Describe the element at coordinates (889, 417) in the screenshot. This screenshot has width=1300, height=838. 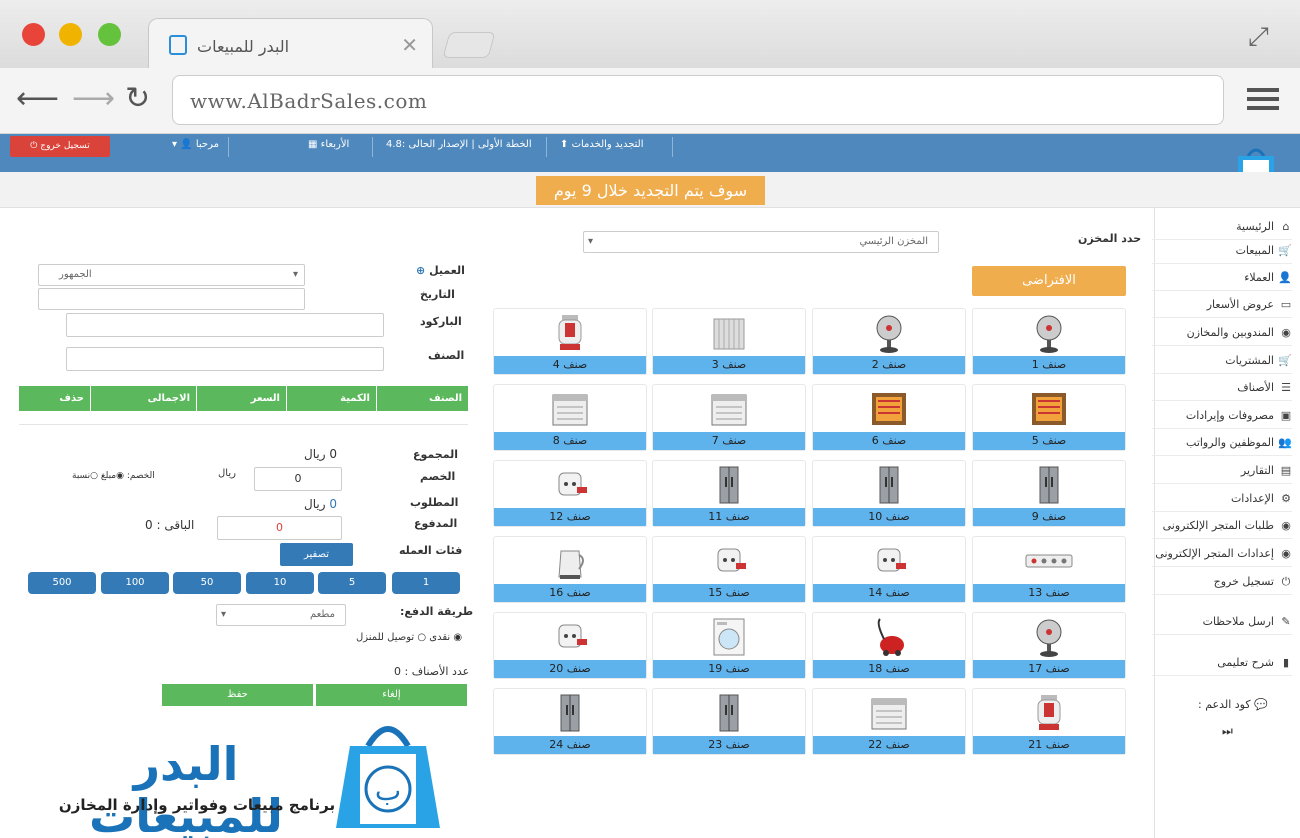
I see `item-card: صنف 6` at that location.